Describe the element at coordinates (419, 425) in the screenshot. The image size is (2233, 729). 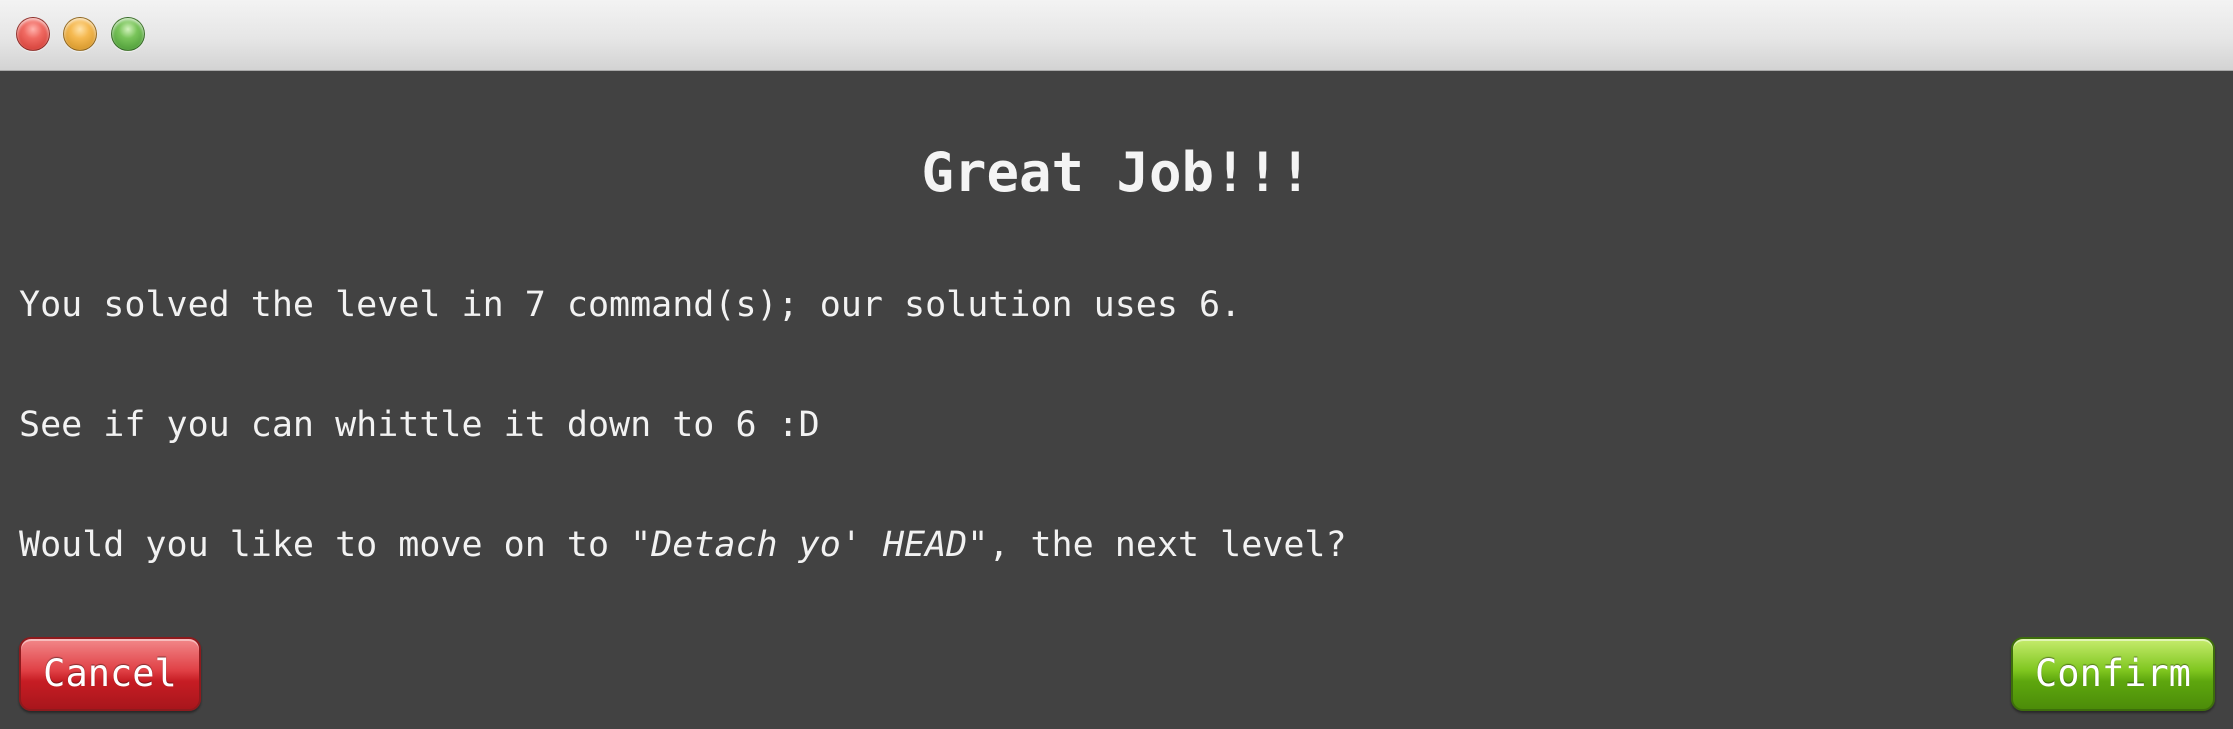
I see `hint-message: See if you can whittle it down to 6 :D` at that location.